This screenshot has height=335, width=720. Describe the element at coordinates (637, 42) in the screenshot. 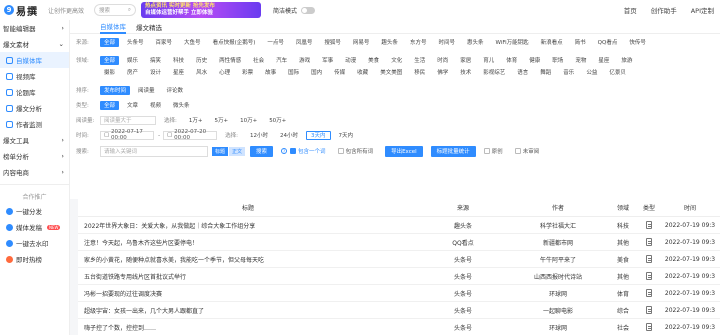

I see `source-chip: 快传号` at that location.